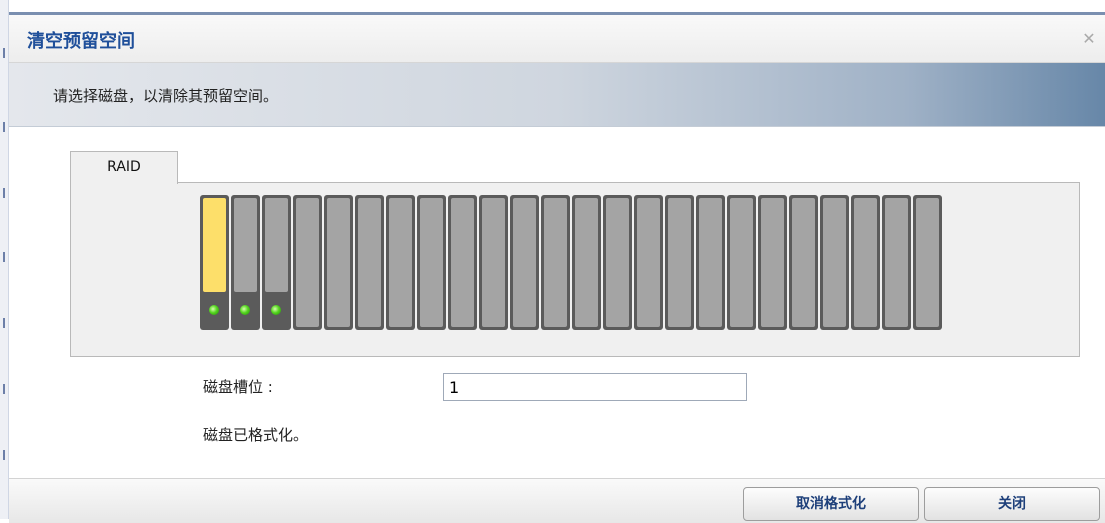 The width and height of the screenshot is (1105, 523). I want to click on dialog-footer: 取消格式化 关闭, so click(557, 500).